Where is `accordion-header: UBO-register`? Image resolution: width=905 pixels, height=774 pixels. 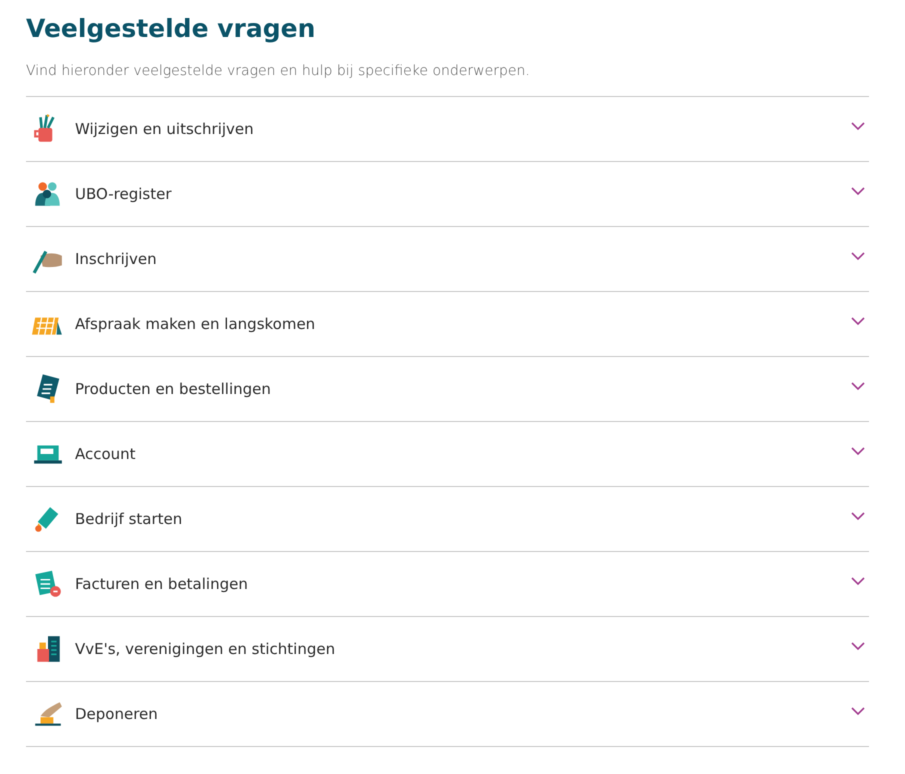
accordion-header: UBO-register is located at coordinates (447, 194).